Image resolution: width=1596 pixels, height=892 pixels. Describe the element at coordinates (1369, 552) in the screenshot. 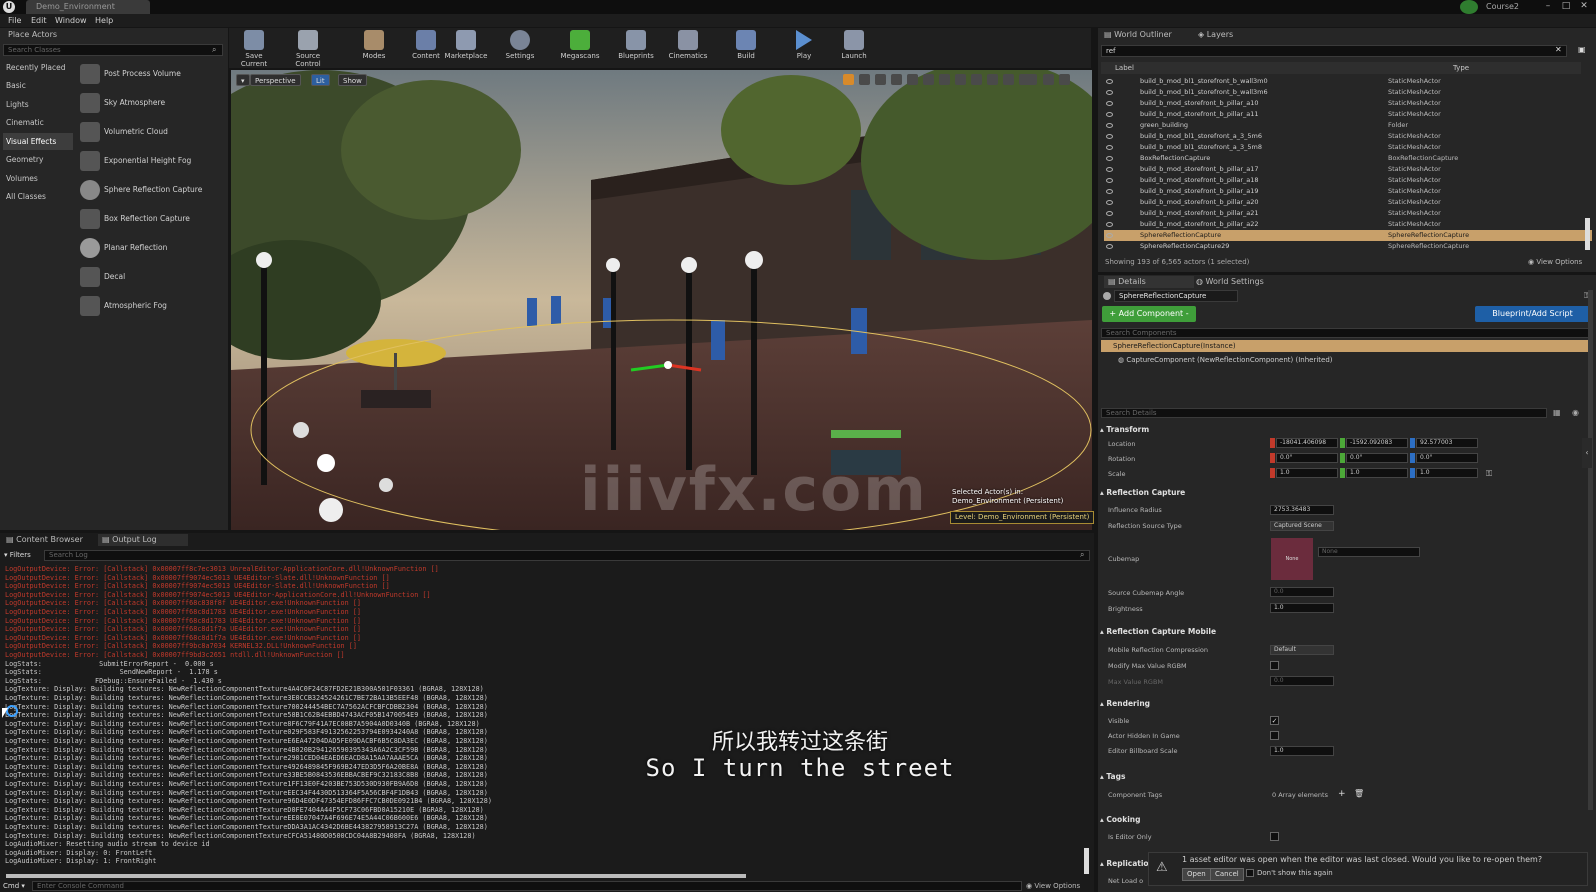

I see `cubemap-asset-select: None` at that location.